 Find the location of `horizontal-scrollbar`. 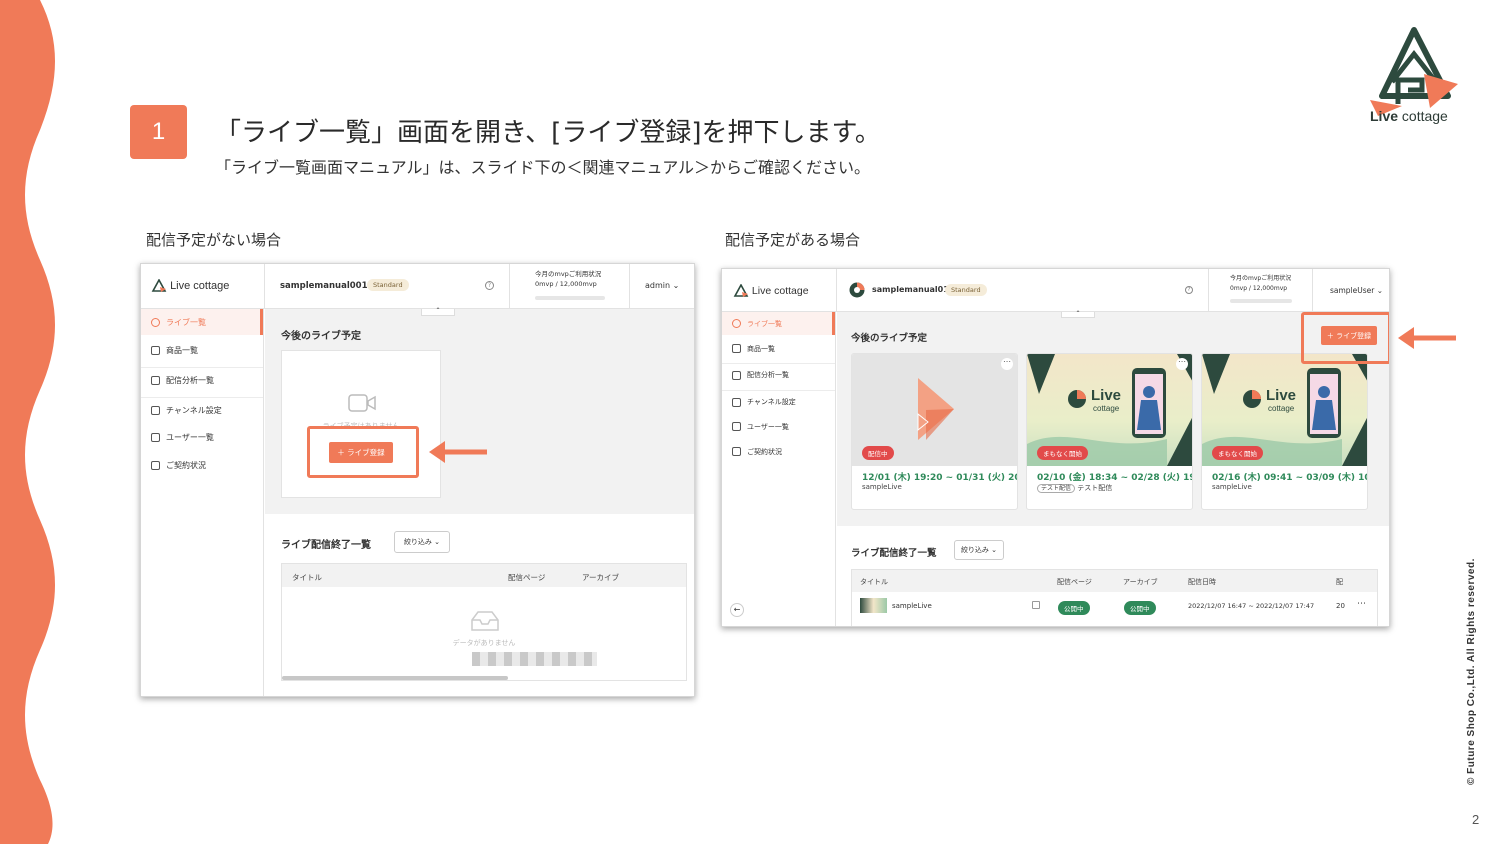

horizontal-scrollbar is located at coordinates (395, 678).